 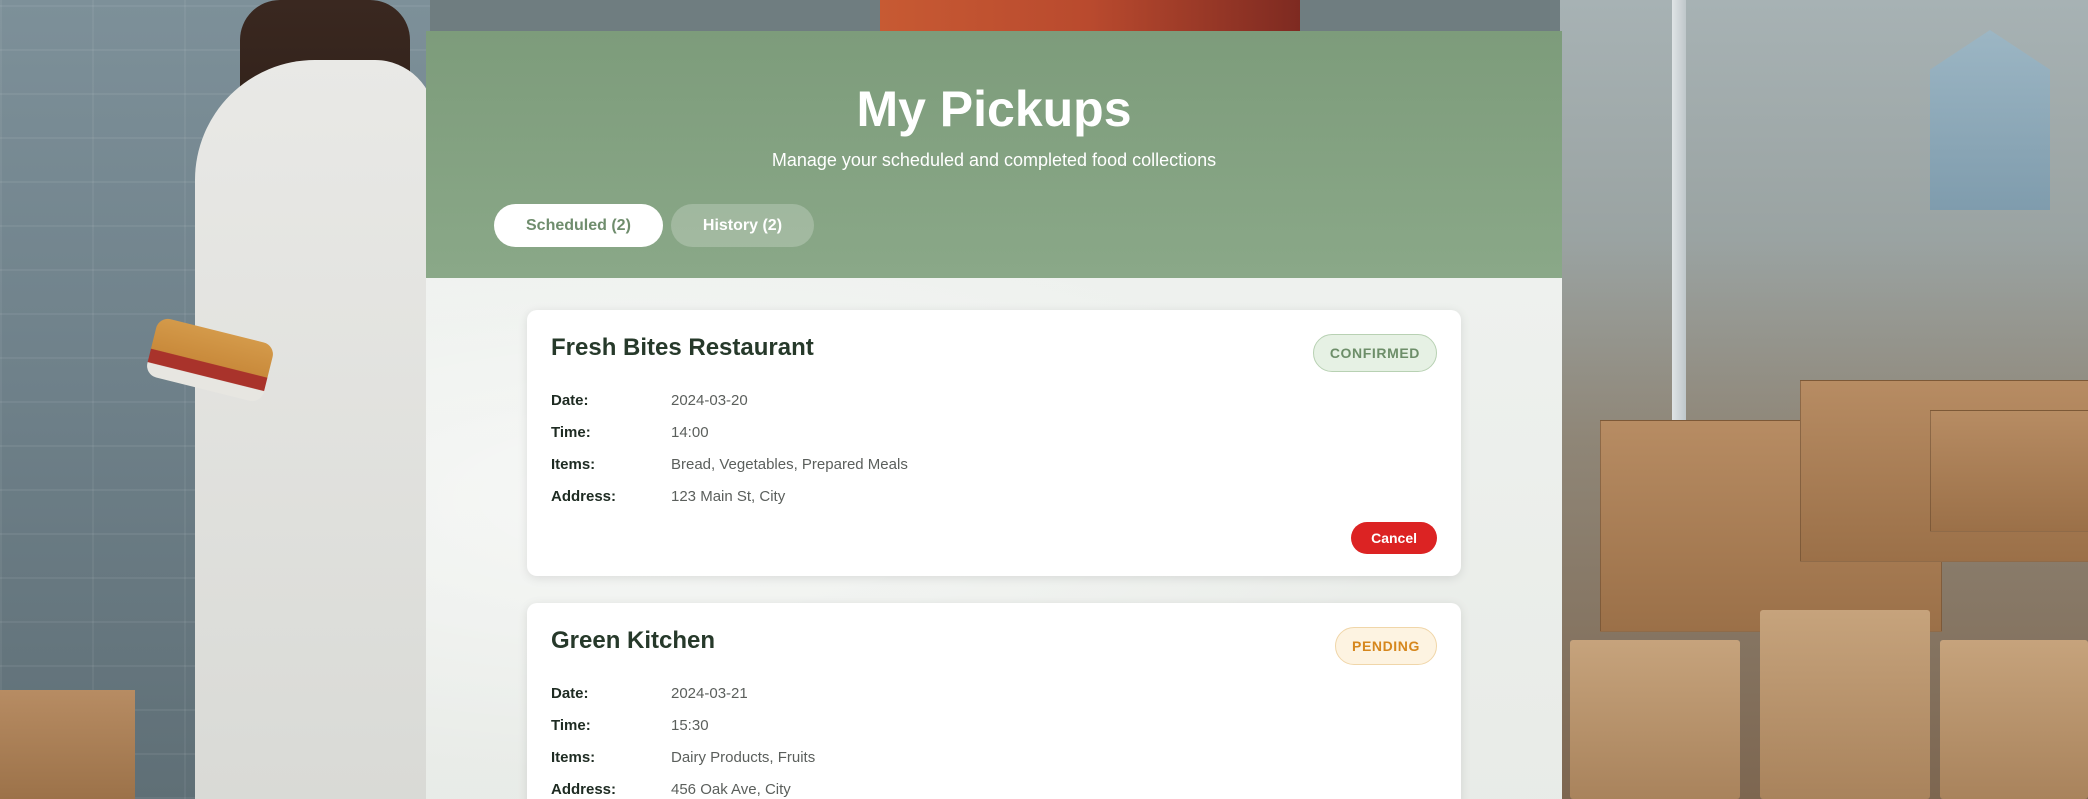 What do you see at coordinates (578, 225) in the screenshot?
I see `tab-scheduled: Scheduled (2)` at bounding box center [578, 225].